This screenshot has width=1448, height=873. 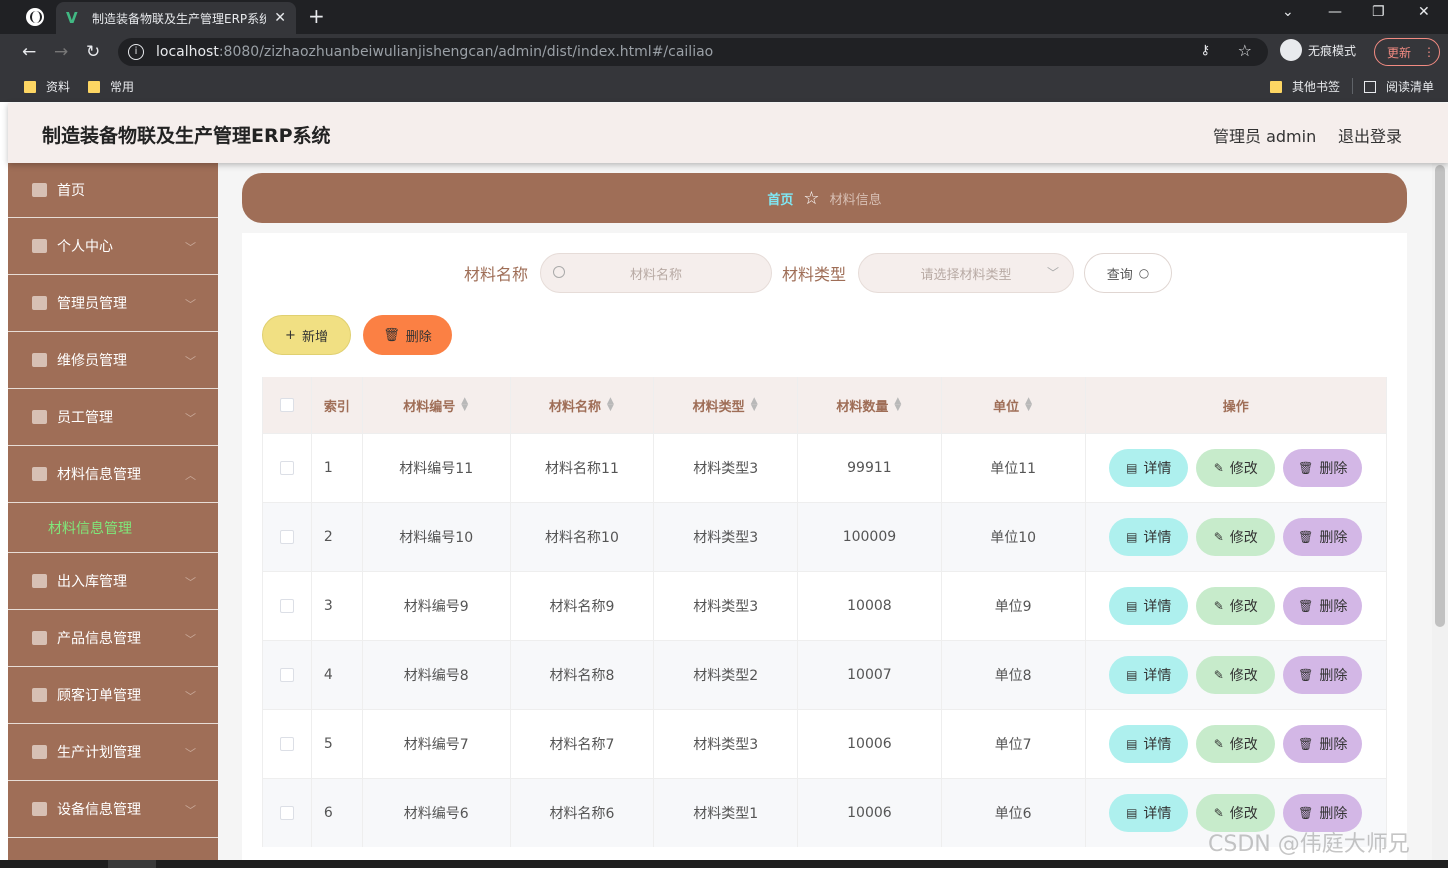 I want to click on cell-name: 材料名称11, so click(x=583, y=468).